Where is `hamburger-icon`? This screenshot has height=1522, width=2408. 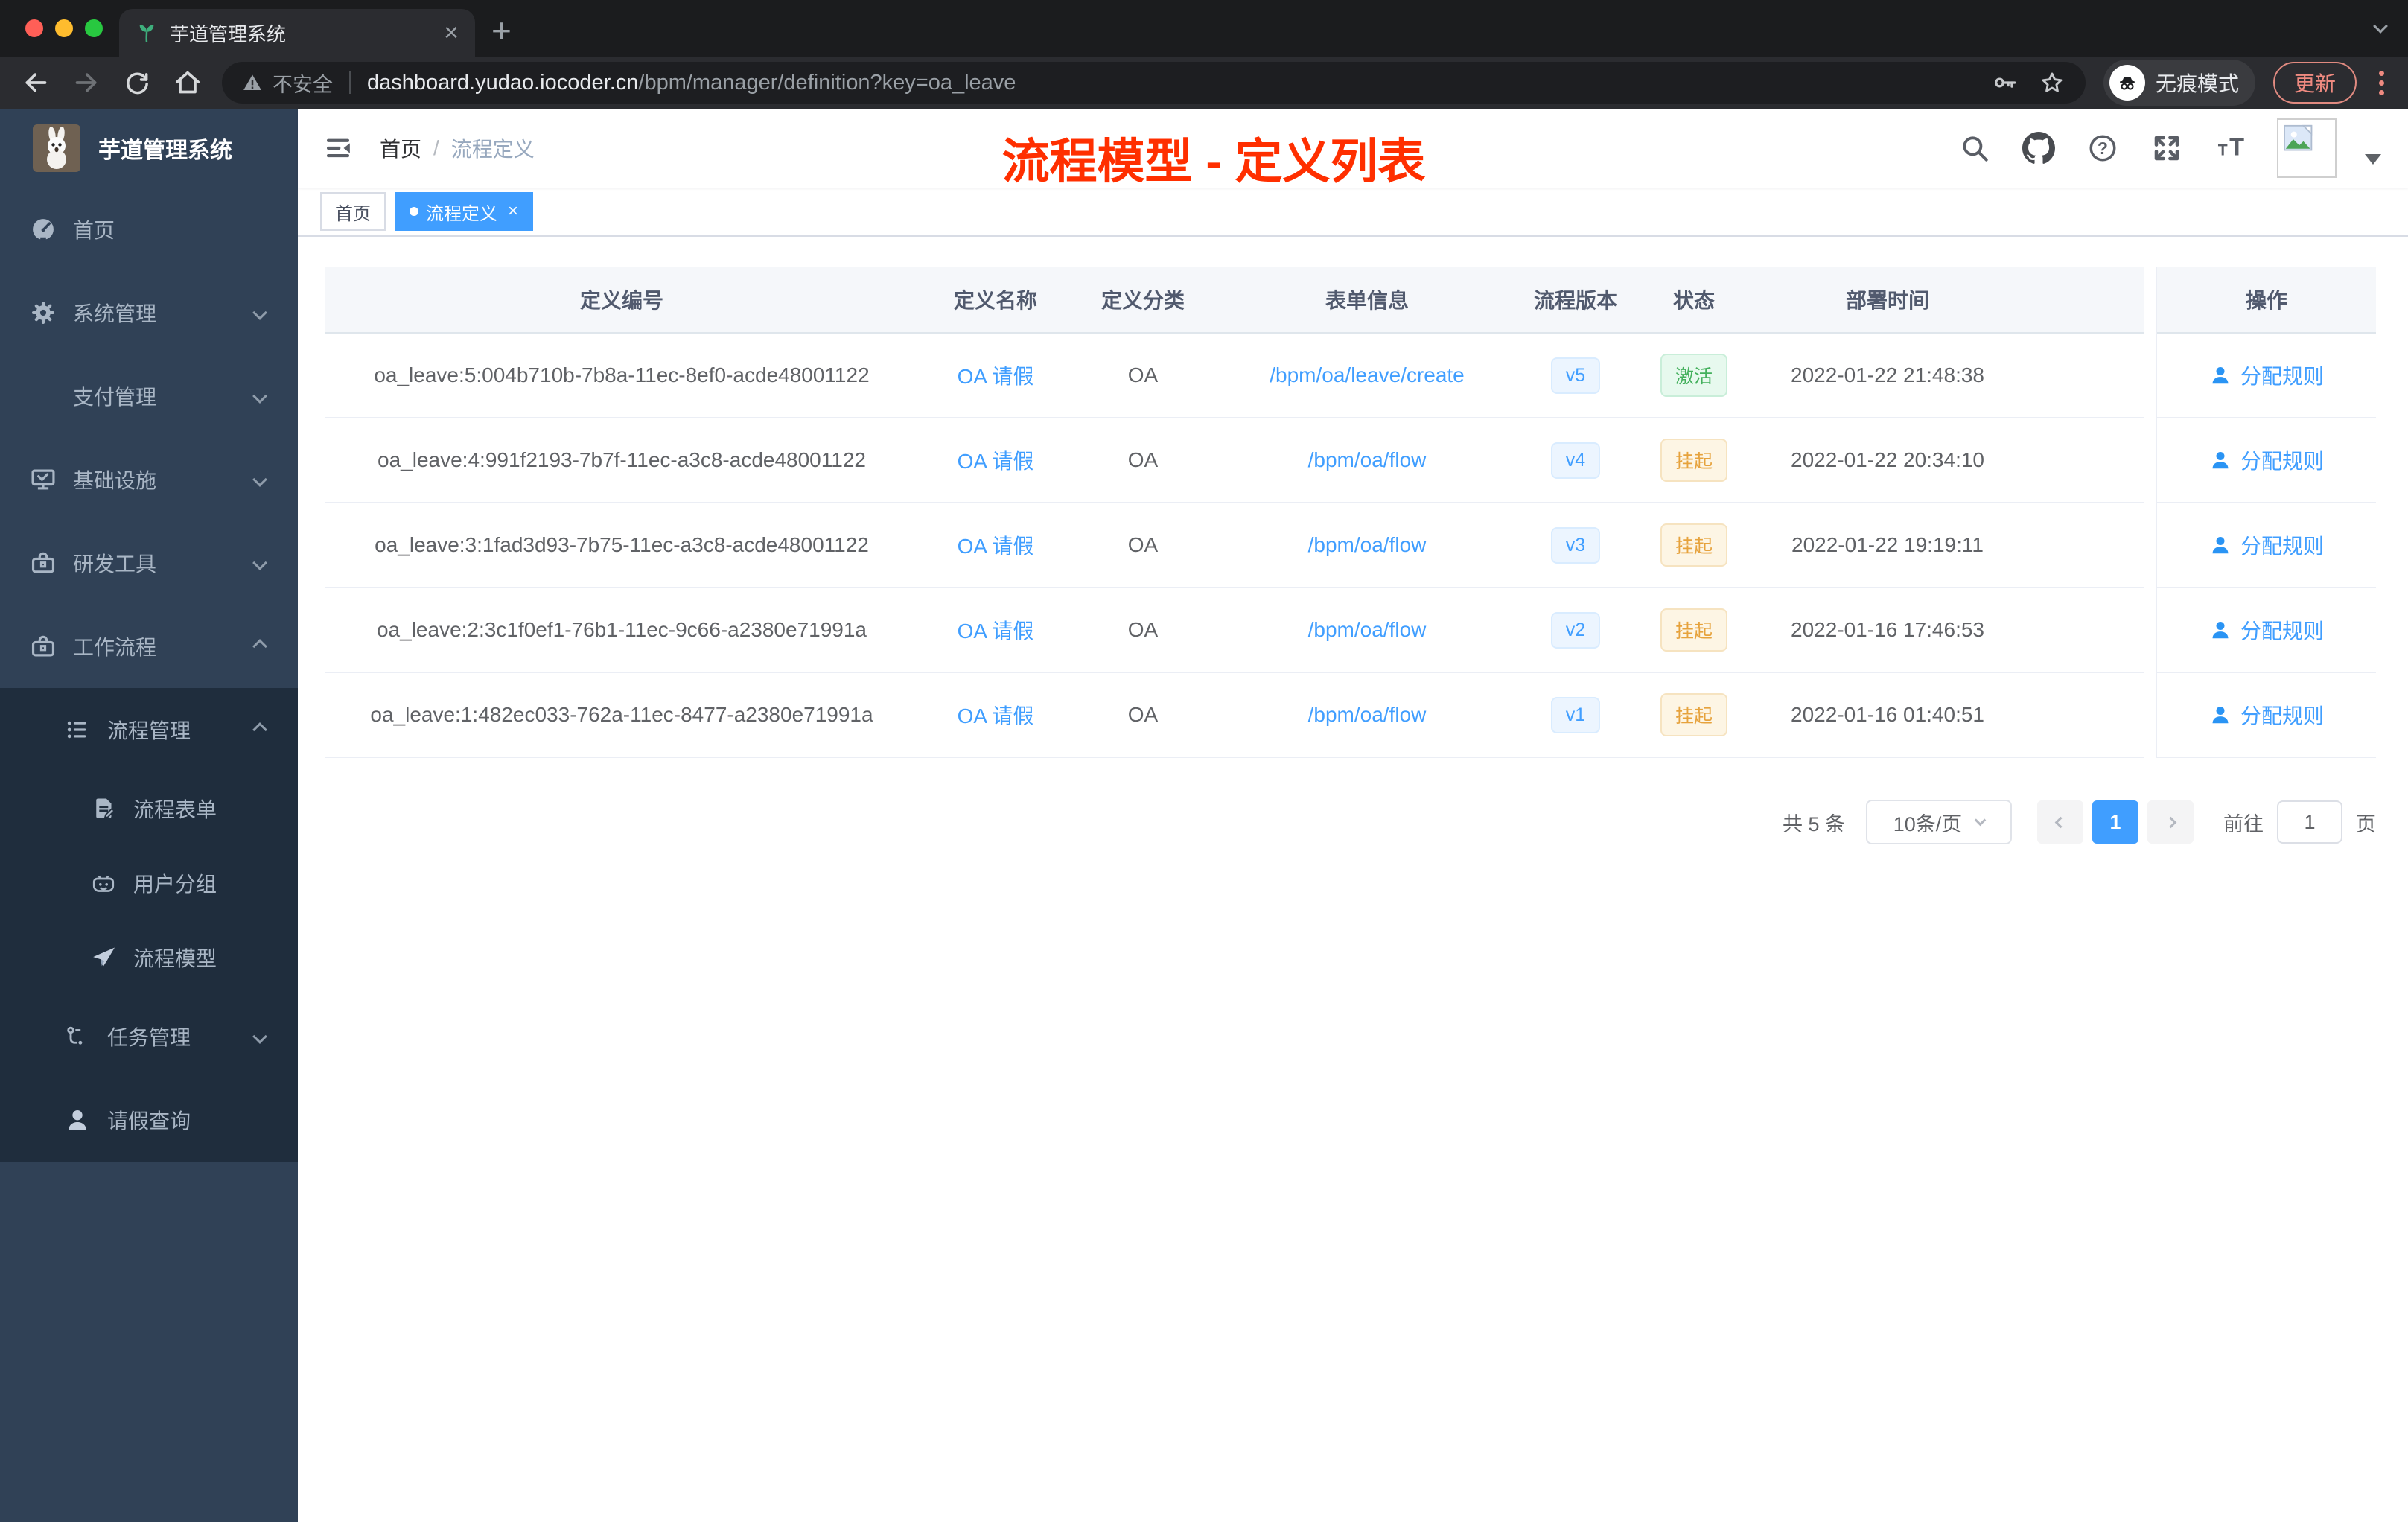 hamburger-icon is located at coordinates (338, 148).